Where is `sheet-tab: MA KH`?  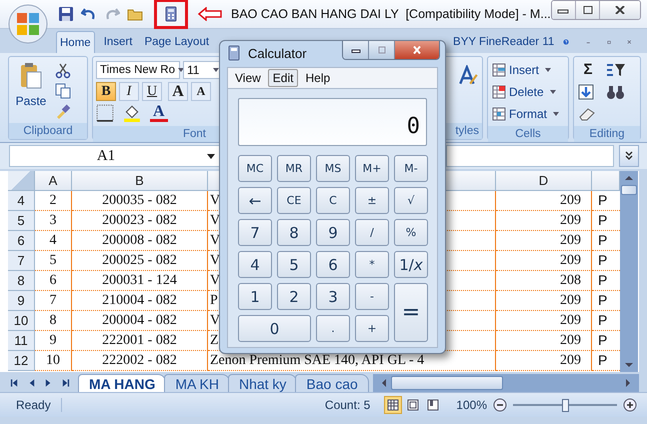
sheet-tab: MA KH is located at coordinates (197, 383).